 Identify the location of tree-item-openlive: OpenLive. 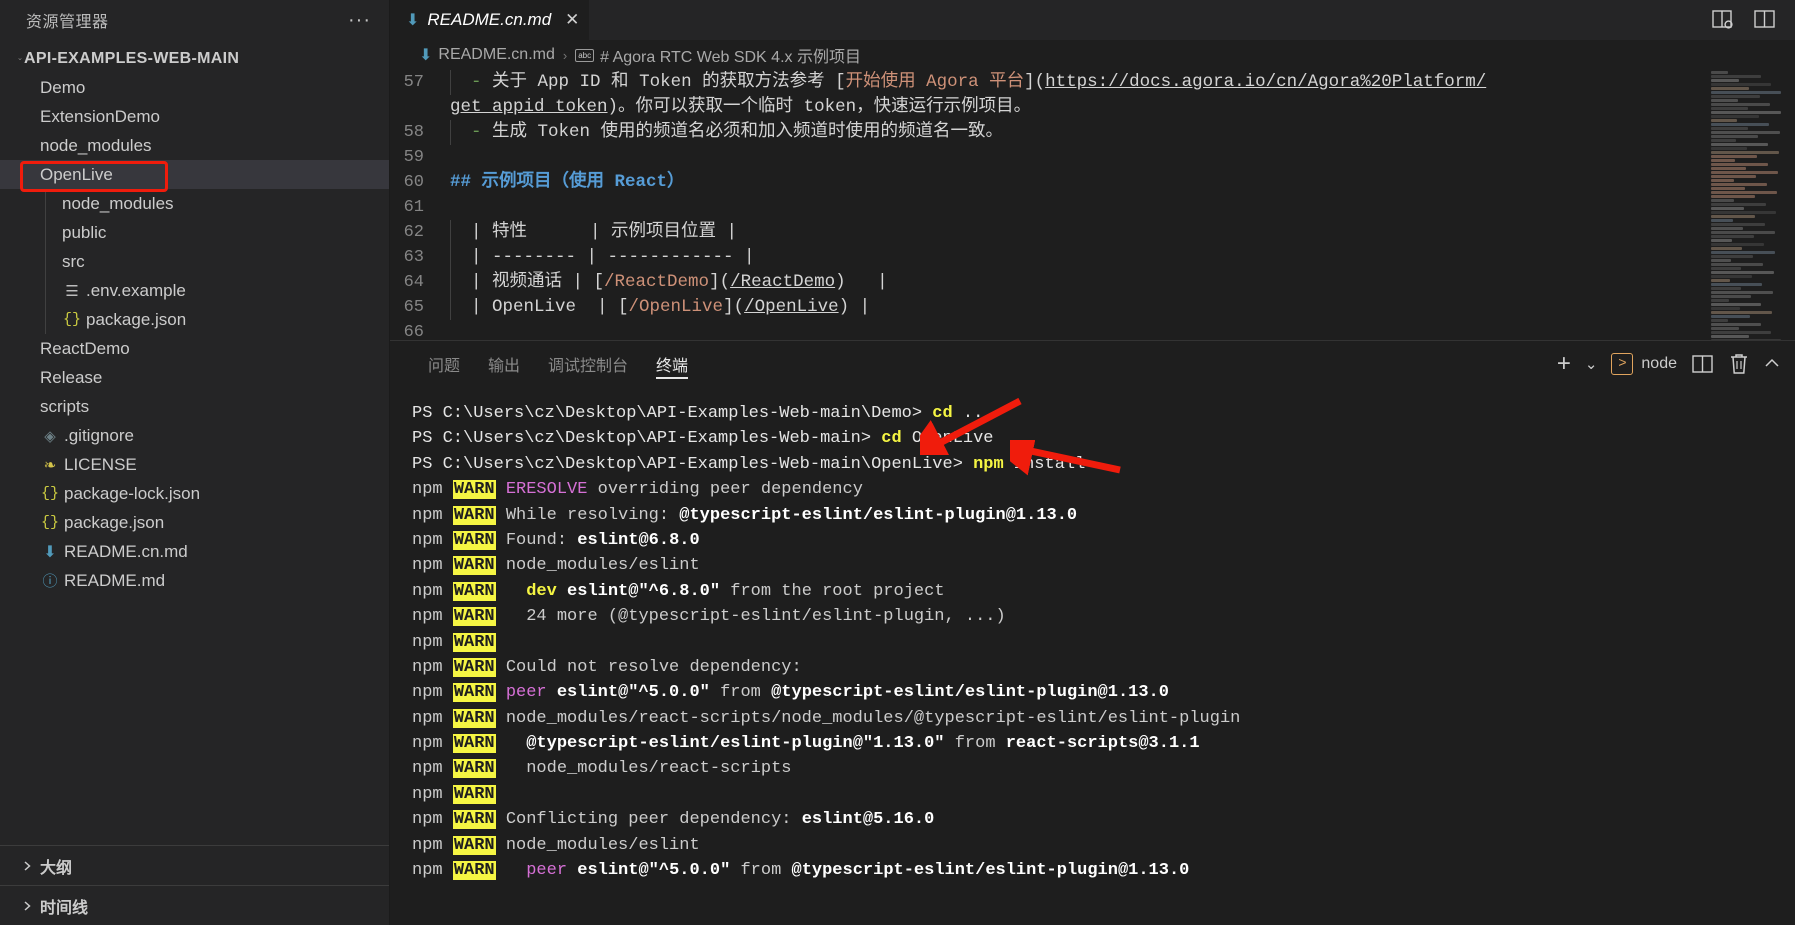
(194, 174).